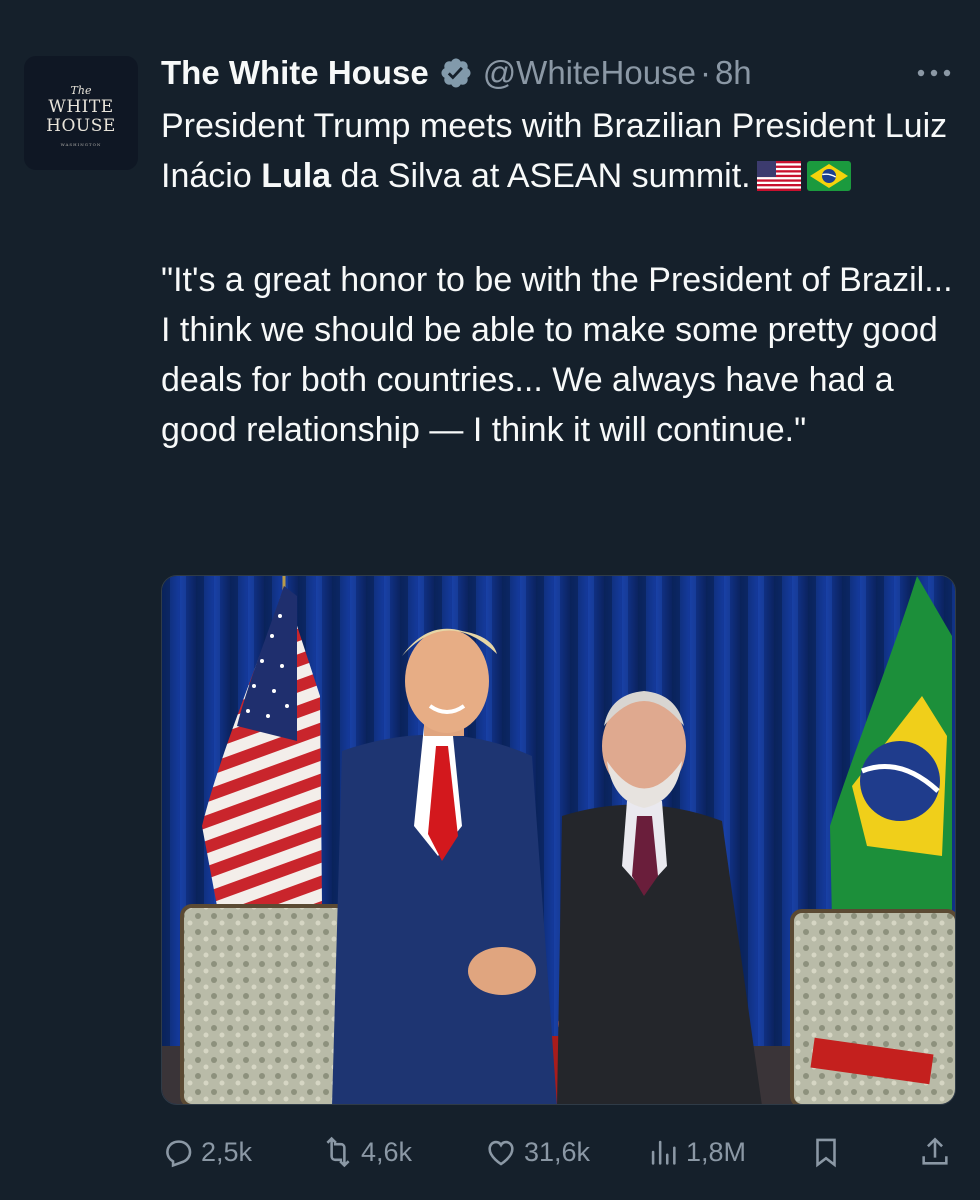 Image resolution: width=980 pixels, height=1200 pixels. Describe the element at coordinates (589, 73) in the screenshot. I see `user-handle: @WhiteHouse` at that location.